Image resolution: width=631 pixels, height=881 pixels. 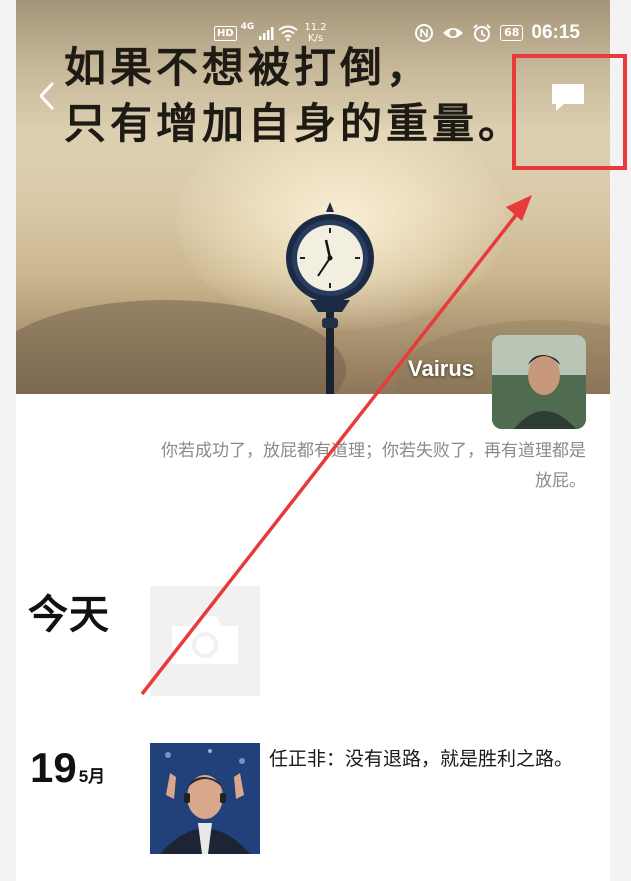 What do you see at coordinates (330, 298) in the screenshot?
I see `street-clock-illustration` at bounding box center [330, 298].